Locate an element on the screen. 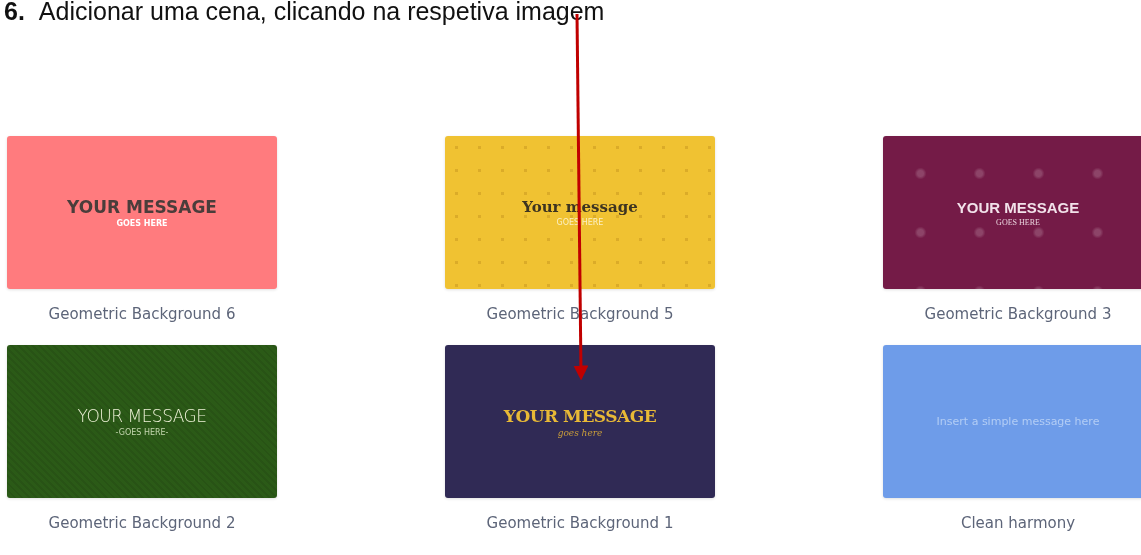 This screenshot has width=1141, height=555. subtitle-text: -GOES HERE- is located at coordinates (142, 432).